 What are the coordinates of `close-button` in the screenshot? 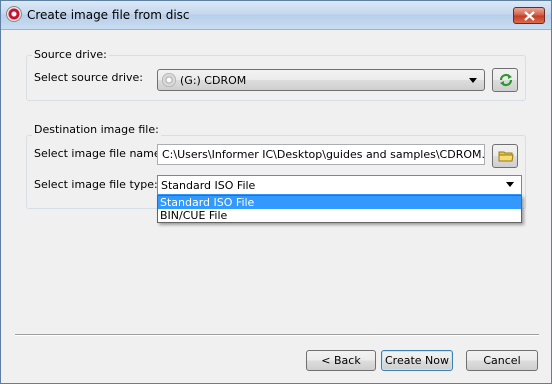 It's located at (529, 15).